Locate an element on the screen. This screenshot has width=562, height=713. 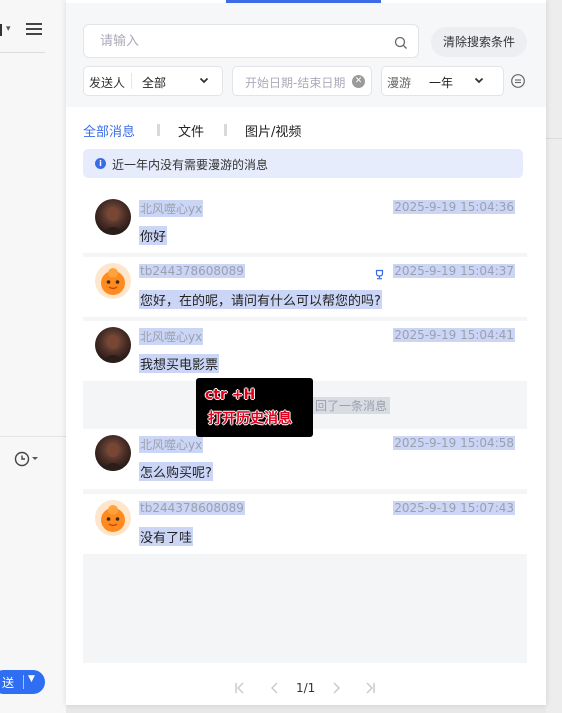
message-item: 北风噬心yx 2025-9-19 15:04:41 我想买电影票 is located at coordinates (305, 351).